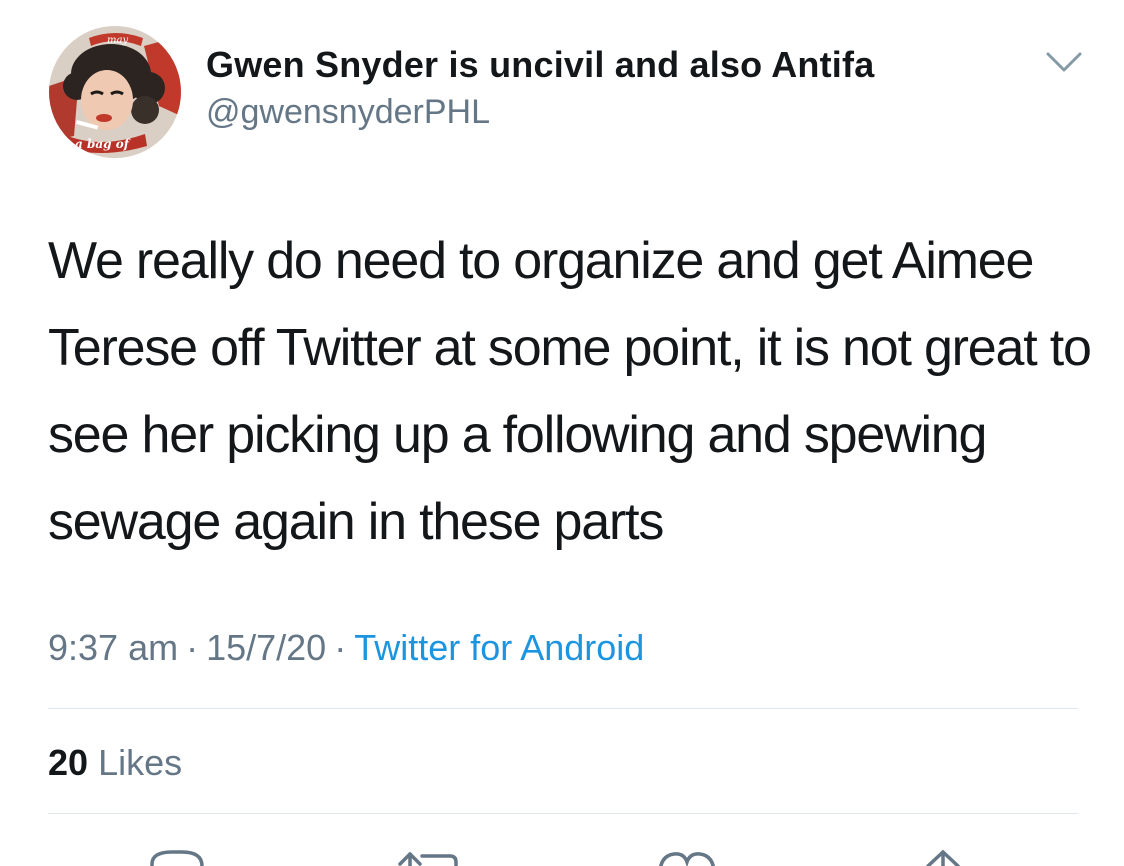 The image size is (1124, 866). What do you see at coordinates (68, 762) in the screenshot?
I see `likes-count: 20` at bounding box center [68, 762].